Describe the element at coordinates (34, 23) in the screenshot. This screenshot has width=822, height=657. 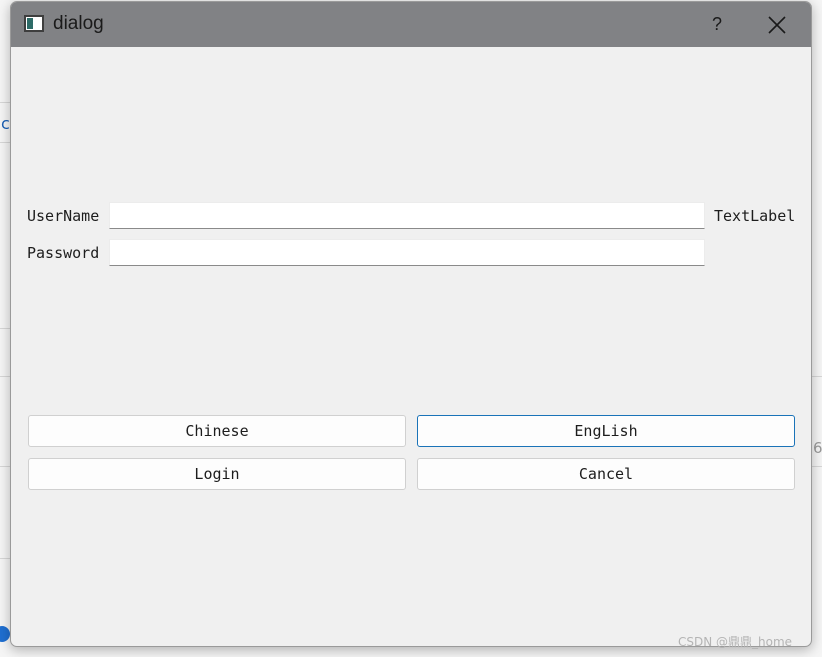
I see `window-app-icon` at that location.